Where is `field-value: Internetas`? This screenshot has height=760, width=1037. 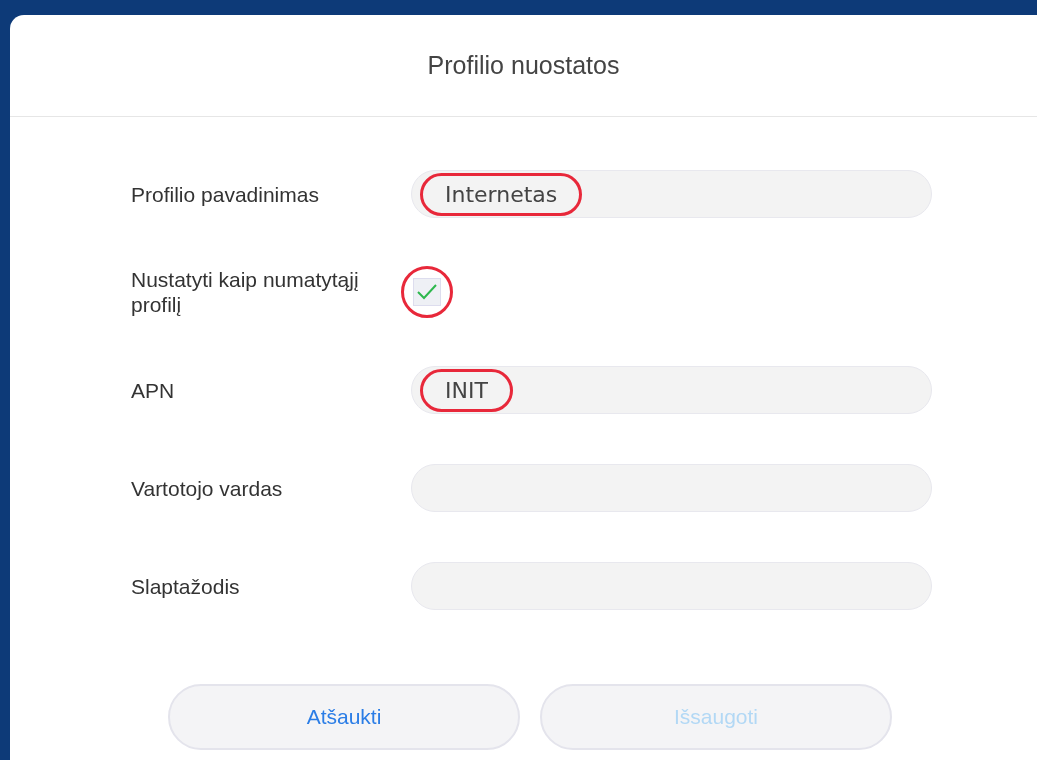 field-value: Internetas is located at coordinates (501, 194).